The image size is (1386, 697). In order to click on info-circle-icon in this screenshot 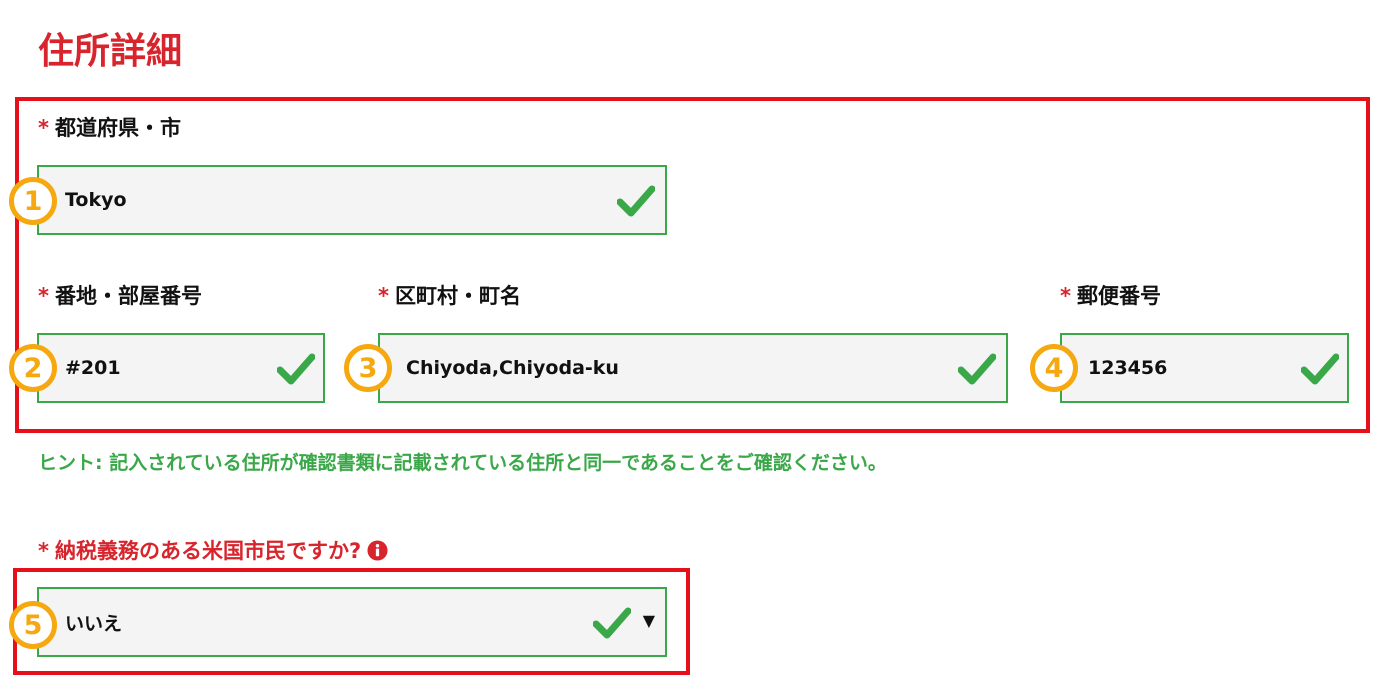, I will do `click(377, 550)`.